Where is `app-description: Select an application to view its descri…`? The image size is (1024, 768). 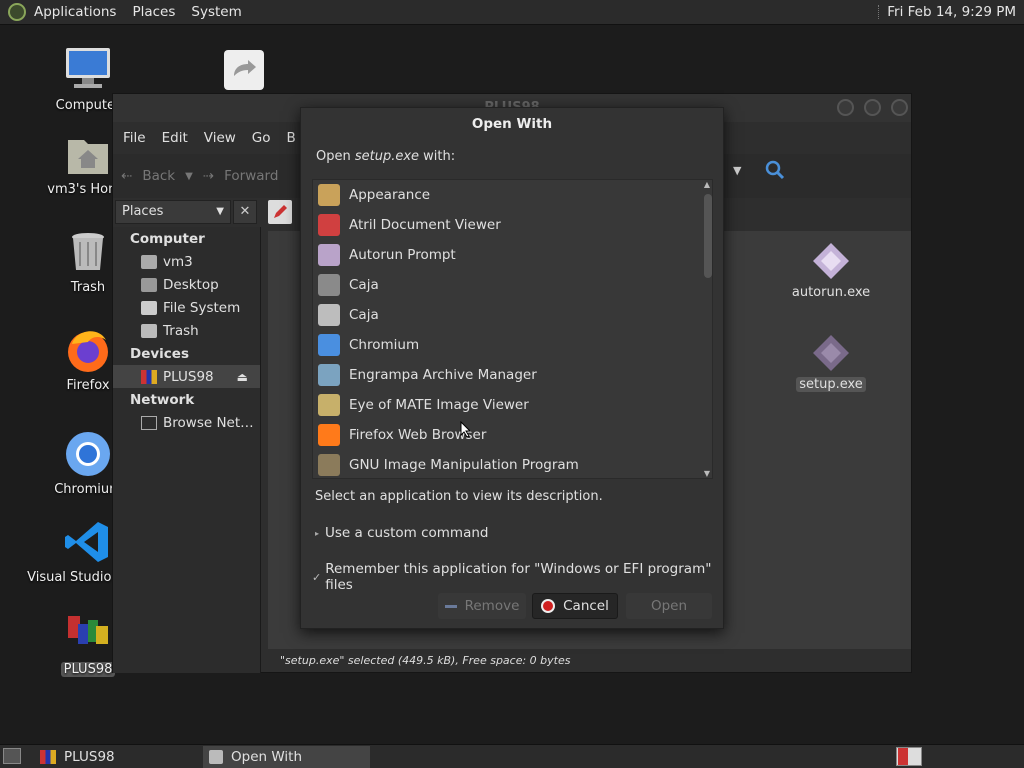 app-description: Select an application to view its descri… is located at coordinates (459, 496).